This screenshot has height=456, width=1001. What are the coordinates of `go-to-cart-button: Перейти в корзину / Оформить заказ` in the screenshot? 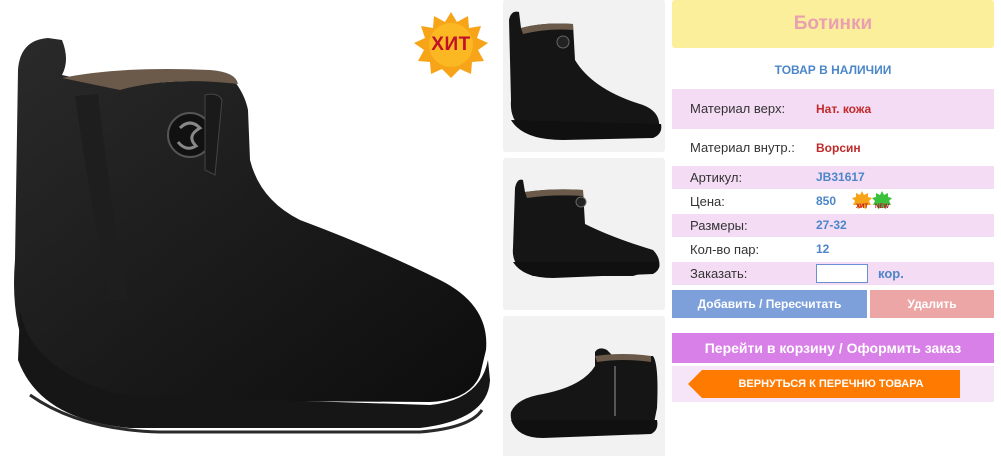 It's located at (833, 348).